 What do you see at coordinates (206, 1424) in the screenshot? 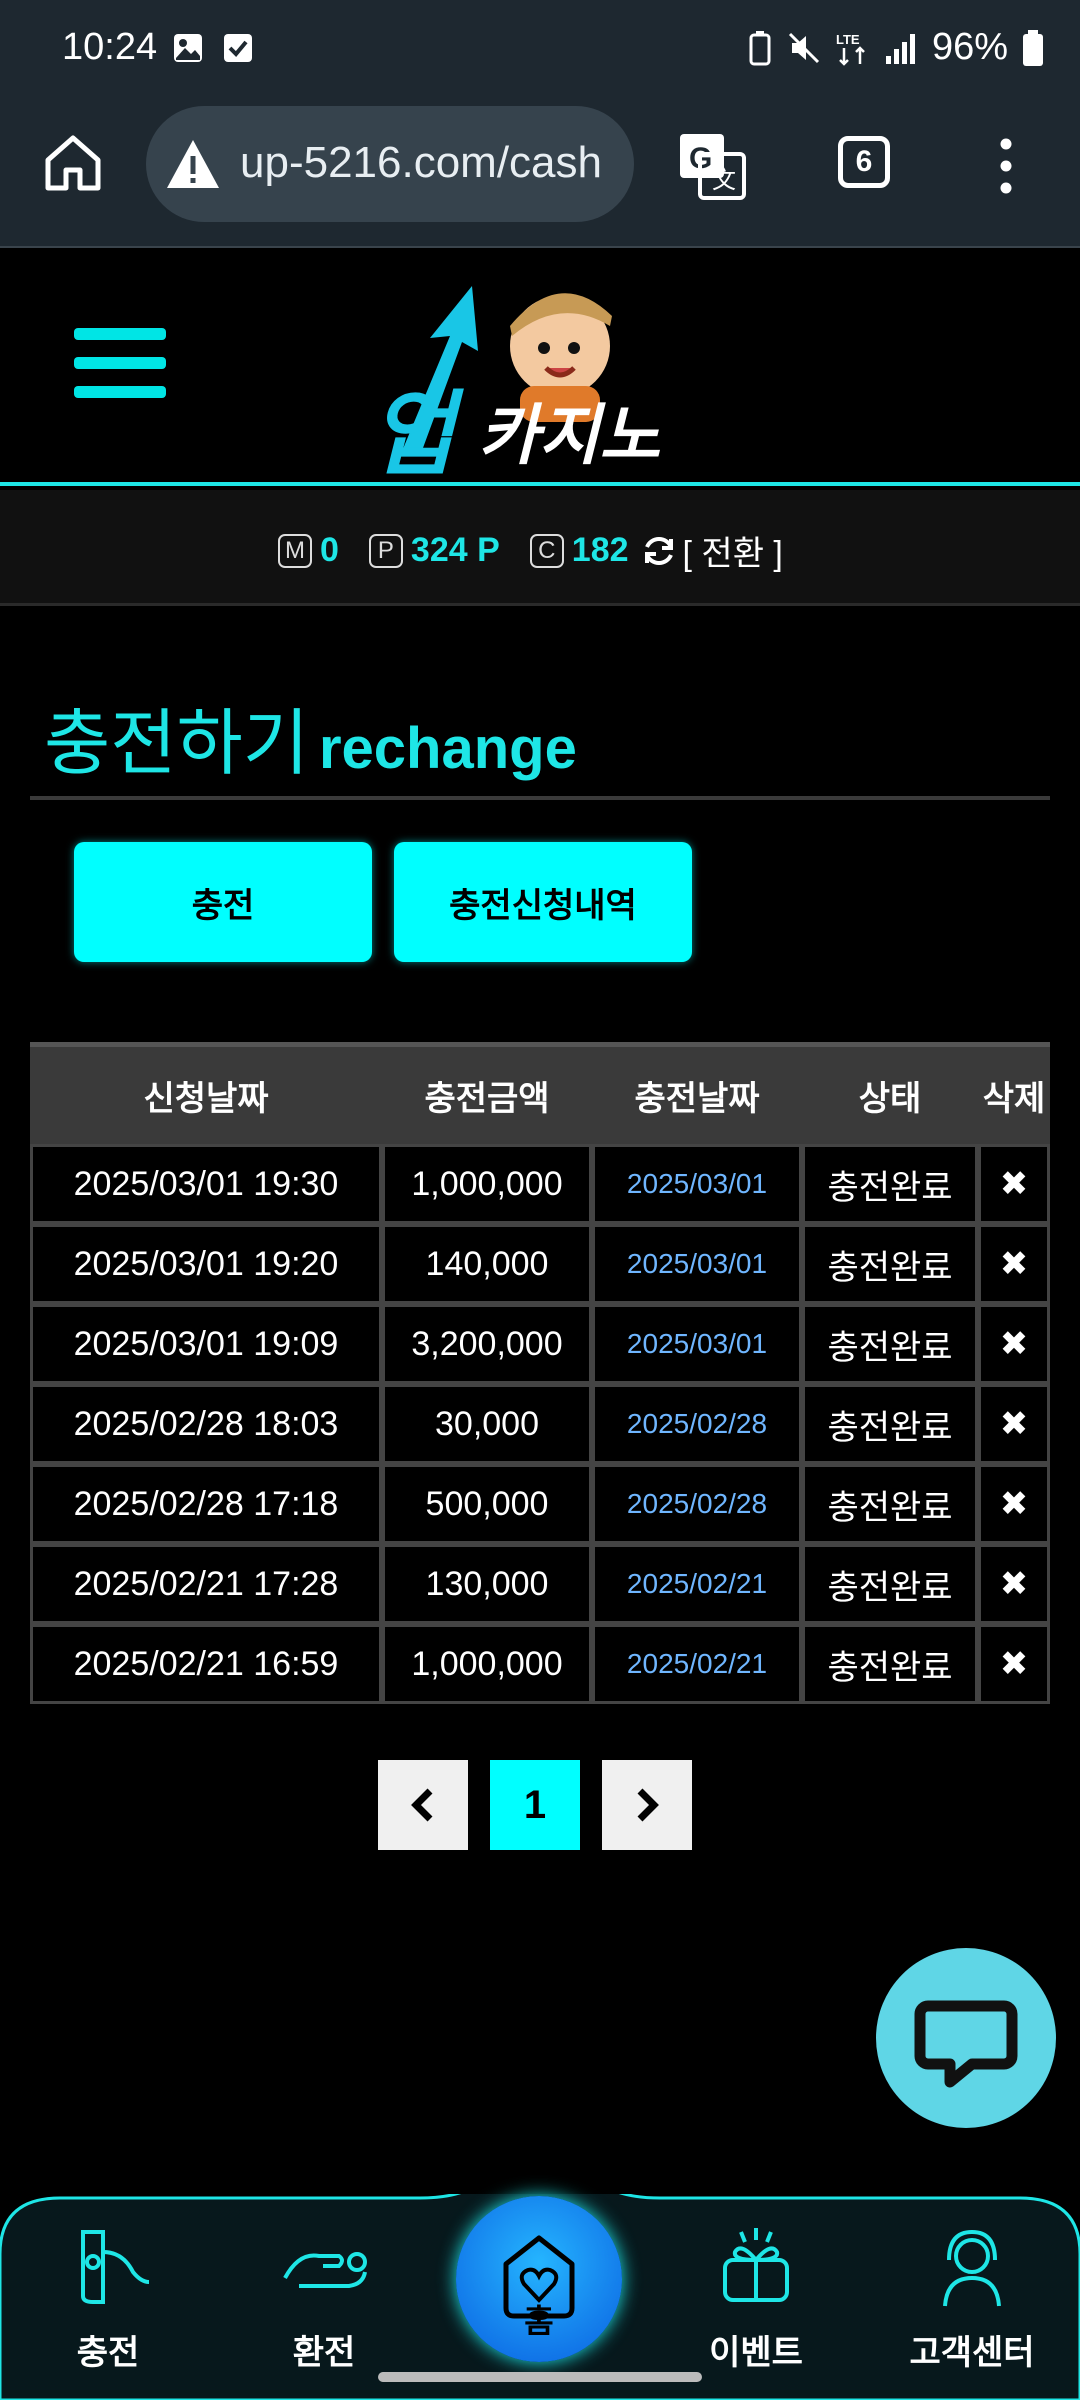
I see `request-date-cell: 2025/02/28 18:03` at bounding box center [206, 1424].